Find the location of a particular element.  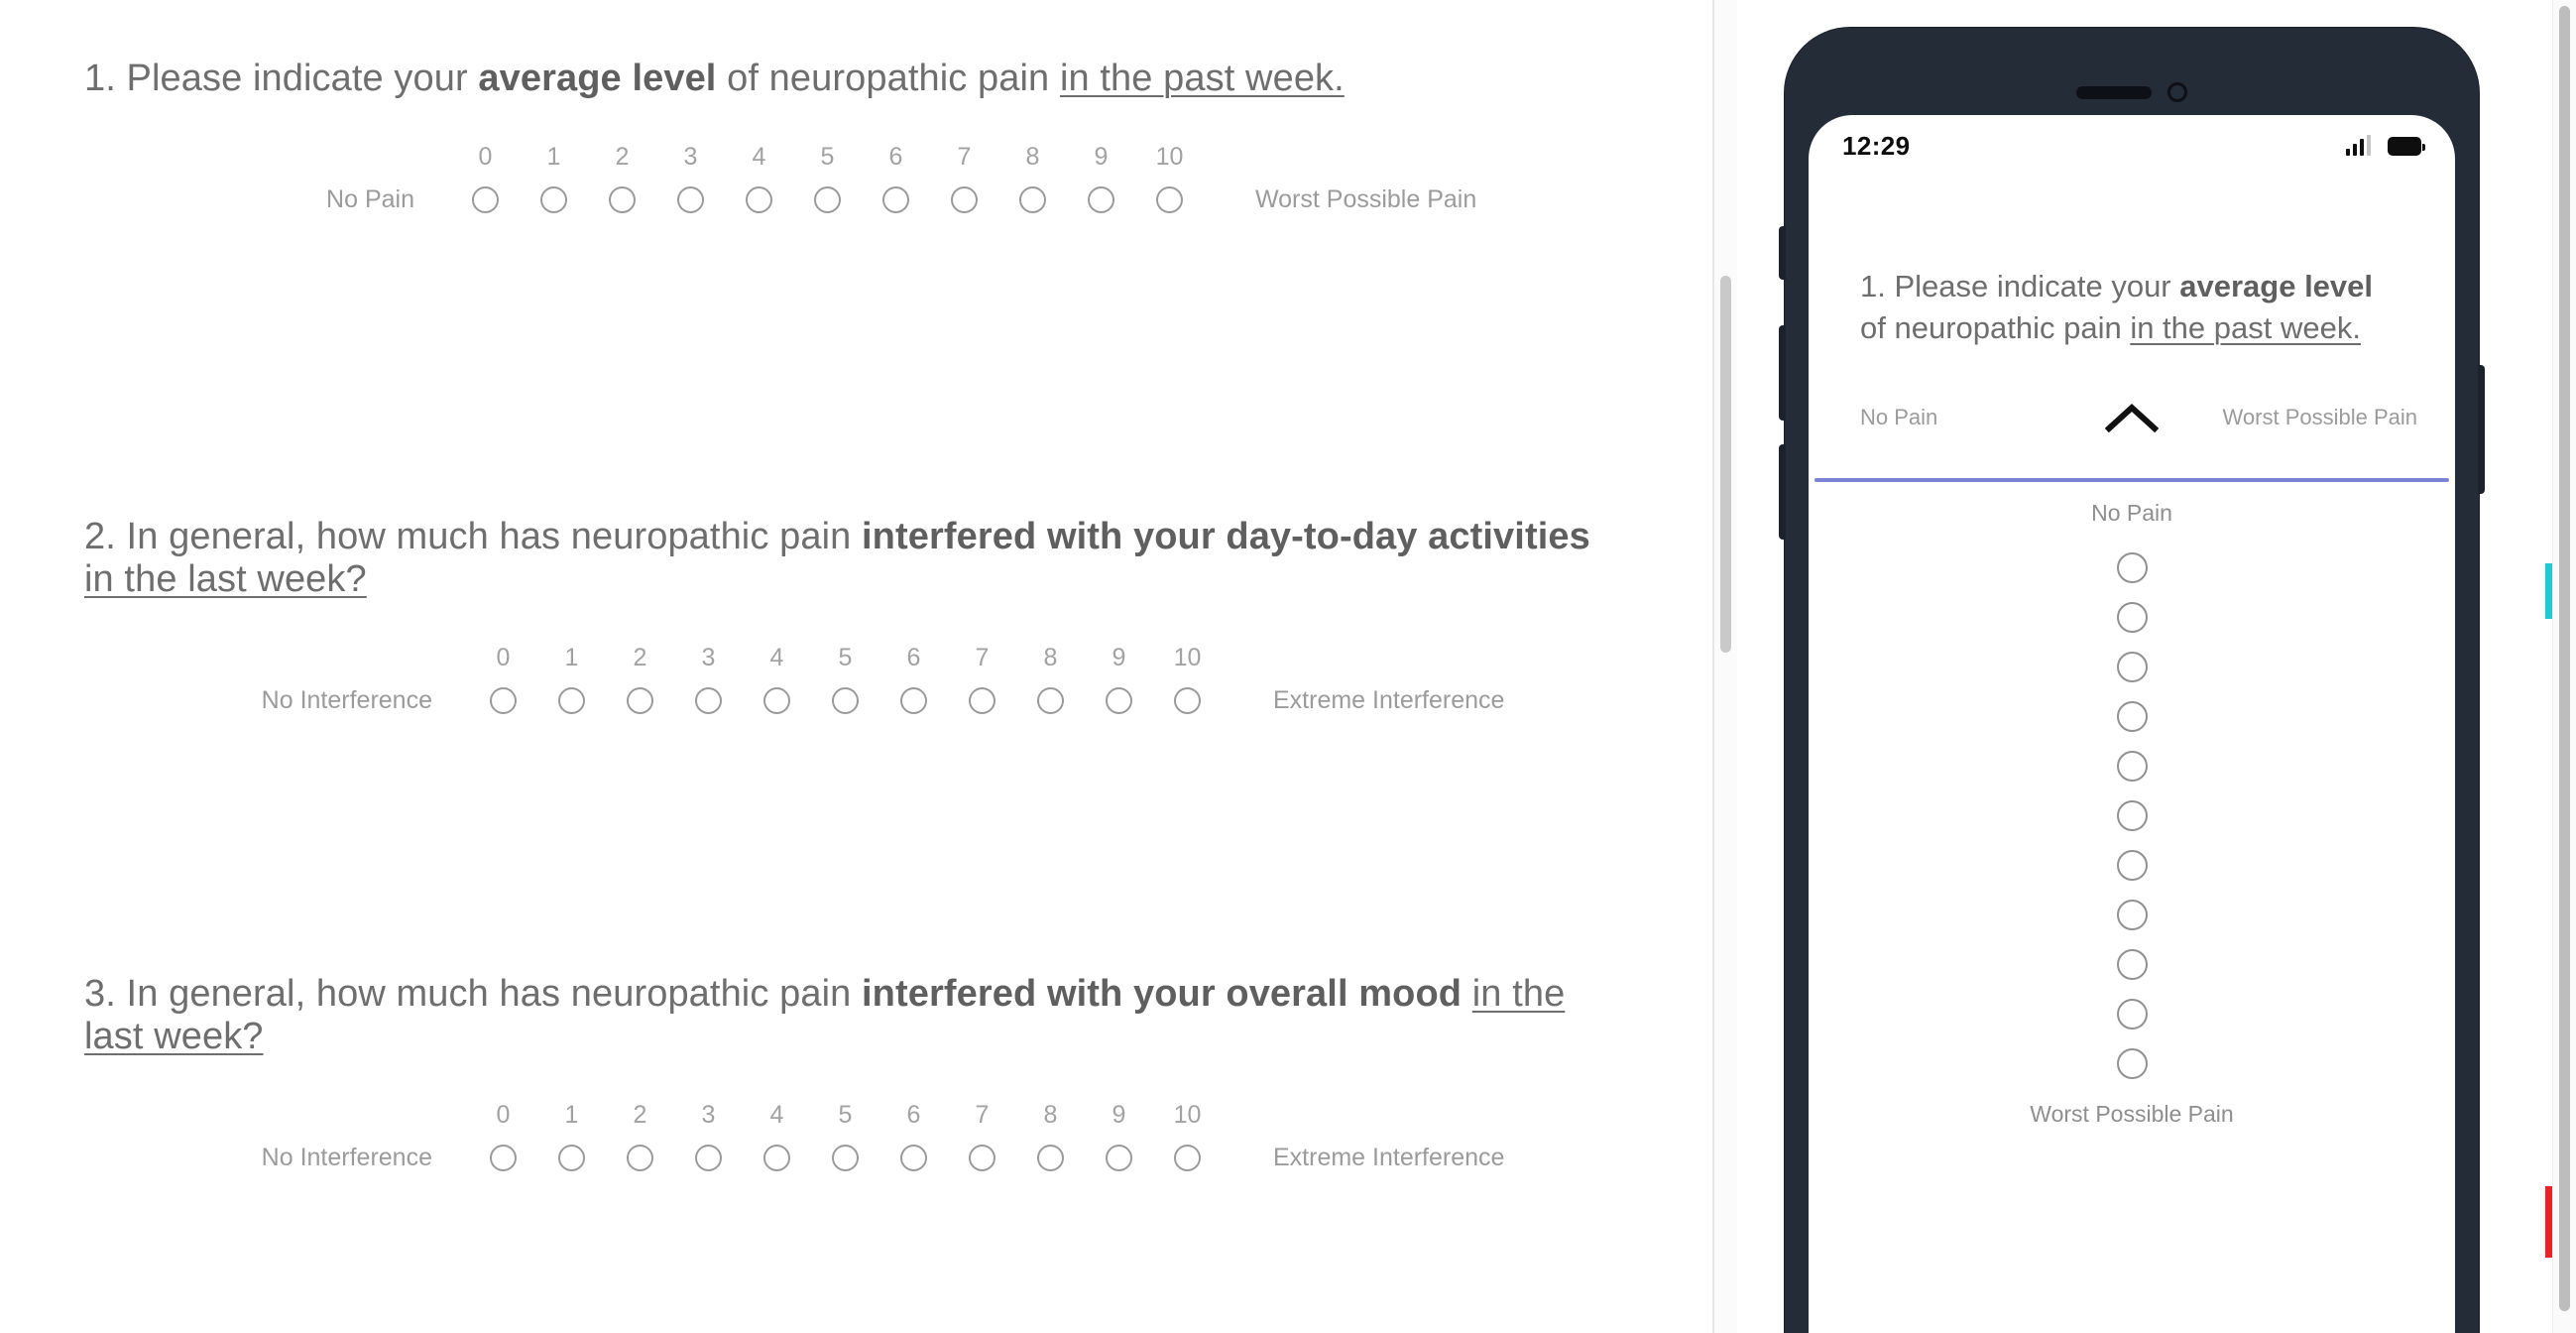

question-1-radio-group is located at coordinates (827, 199).